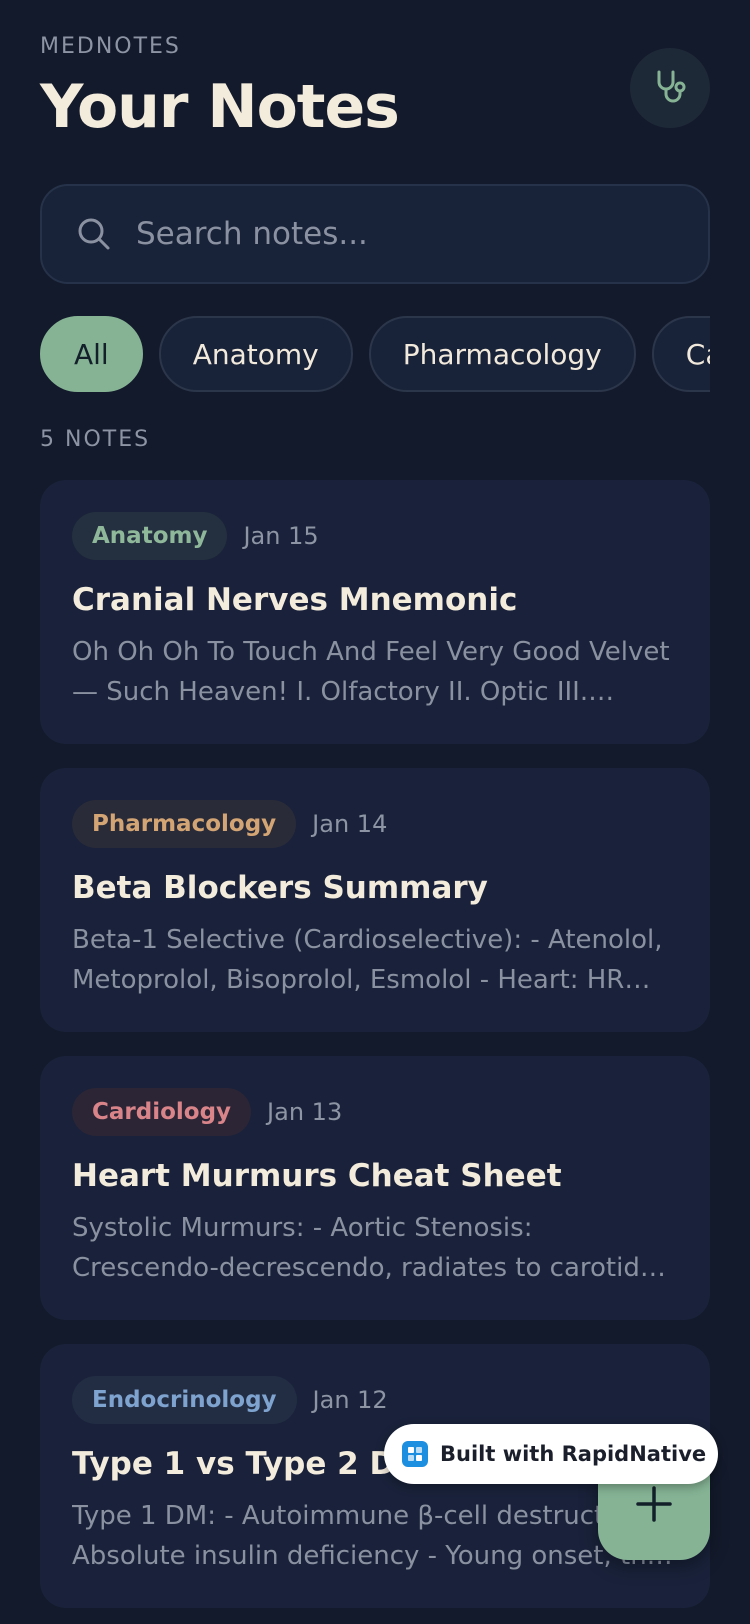 Image resolution: width=750 pixels, height=1624 pixels. I want to click on note-meta: Endocrinology Jan 12, so click(230, 1400).